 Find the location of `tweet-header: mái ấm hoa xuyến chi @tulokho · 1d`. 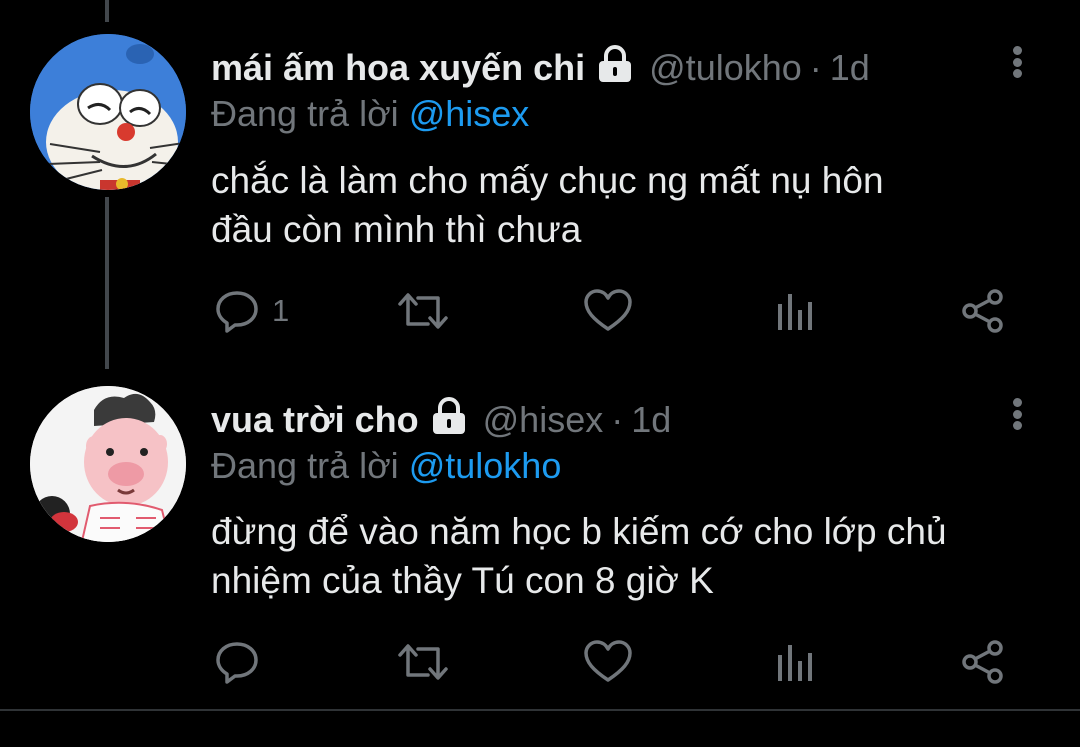

tweet-header: mái ấm hoa xuyến chi @tulokho · 1d is located at coordinates (540, 68).